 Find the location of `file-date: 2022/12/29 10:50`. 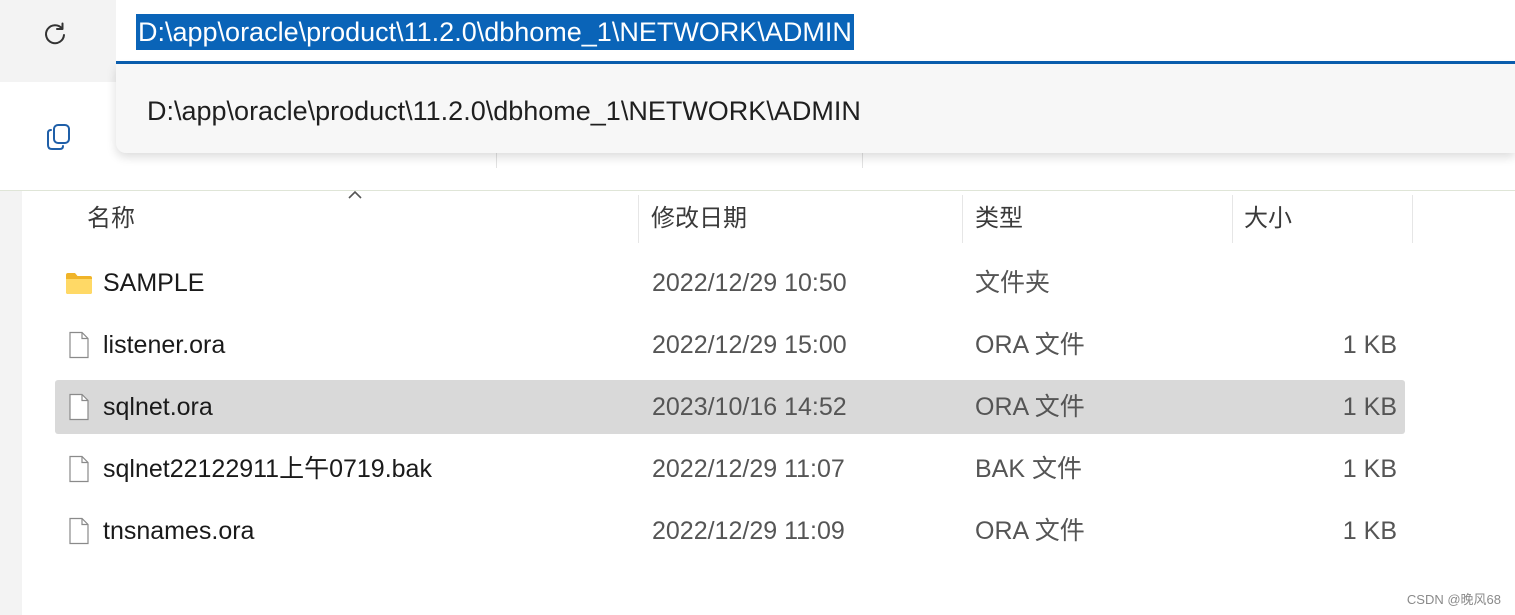

file-date: 2022/12/29 10:50 is located at coordinates (749, 283).